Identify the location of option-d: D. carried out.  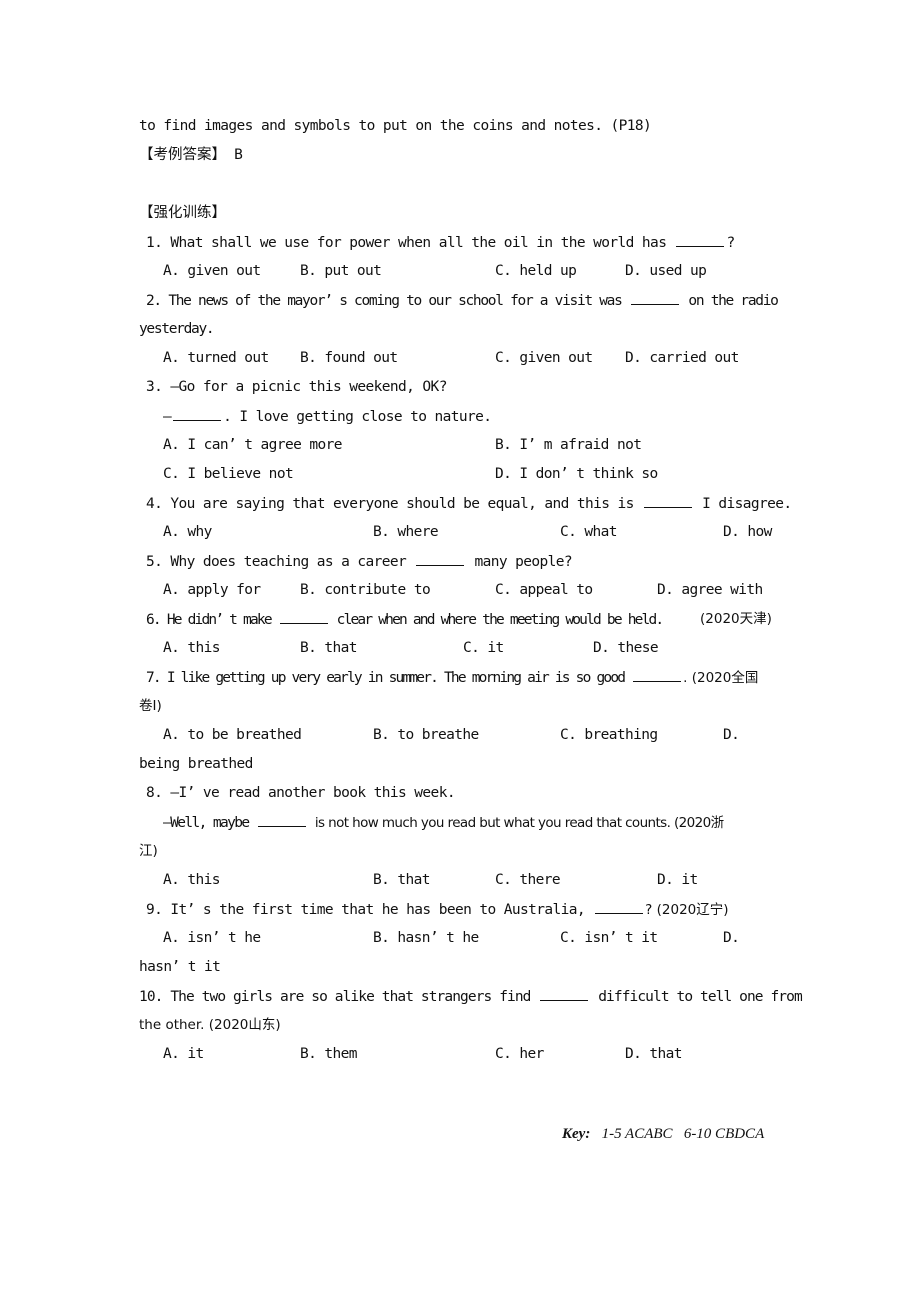
(682, 358).